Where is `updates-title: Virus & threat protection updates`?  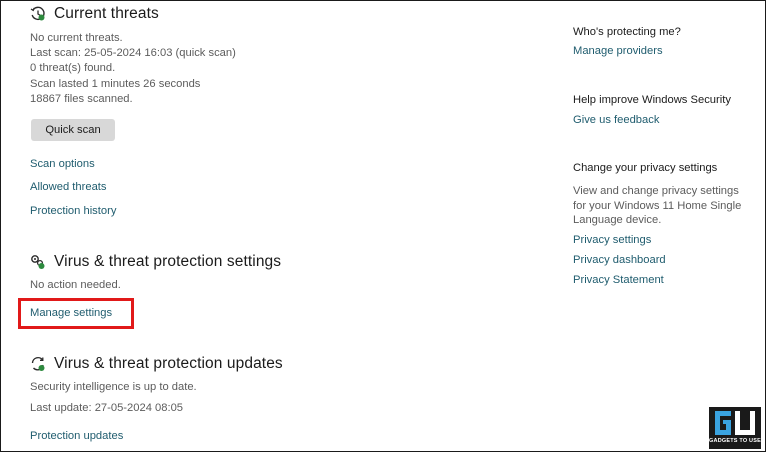 updates-title: Virus & threat protection updates is located at coordinates (168, 363).